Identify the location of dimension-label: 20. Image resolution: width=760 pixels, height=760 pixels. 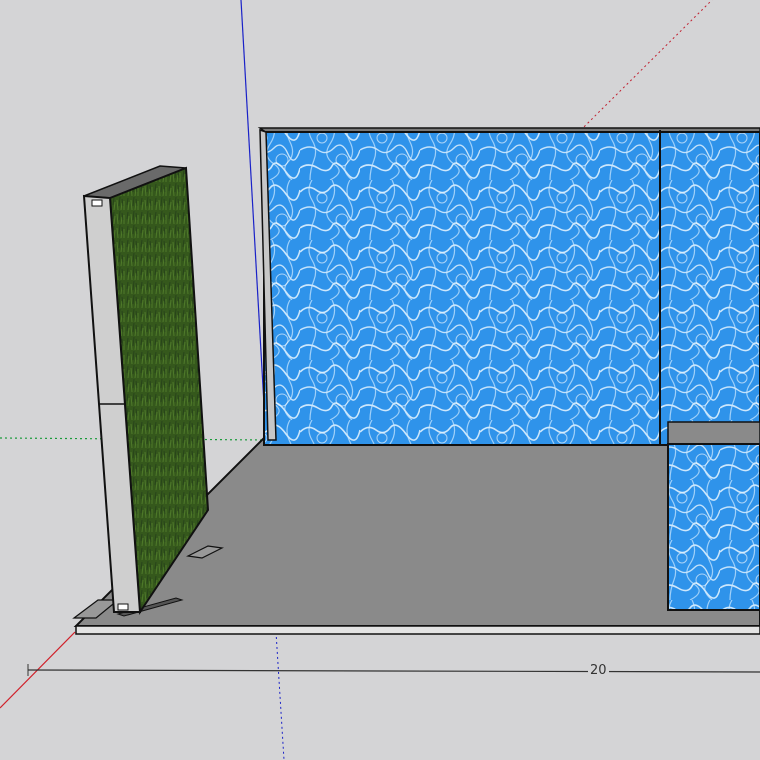
(598, 670).